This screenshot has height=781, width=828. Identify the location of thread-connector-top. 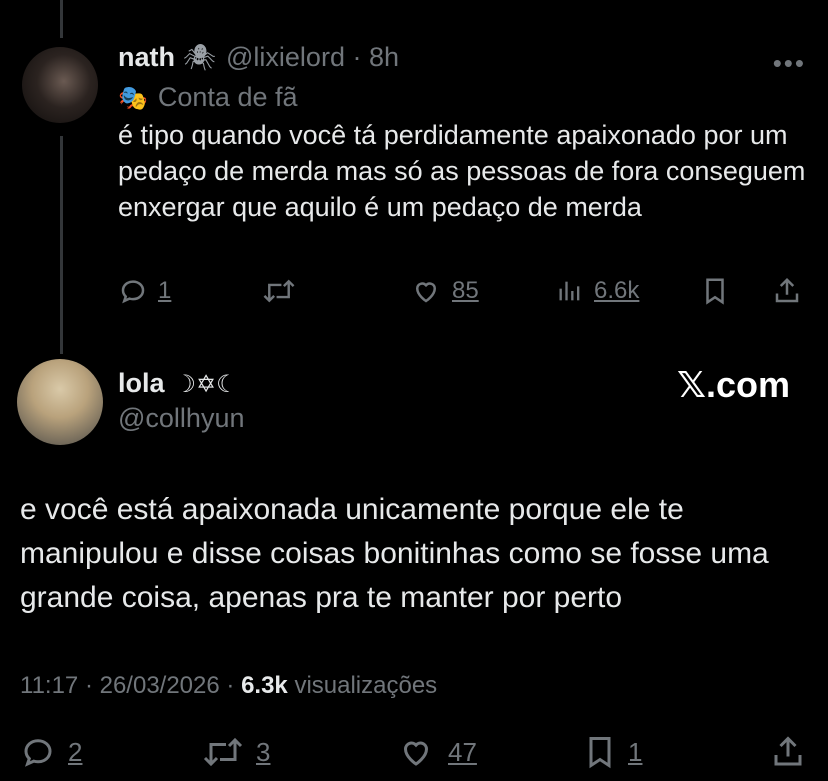
(61, 19).